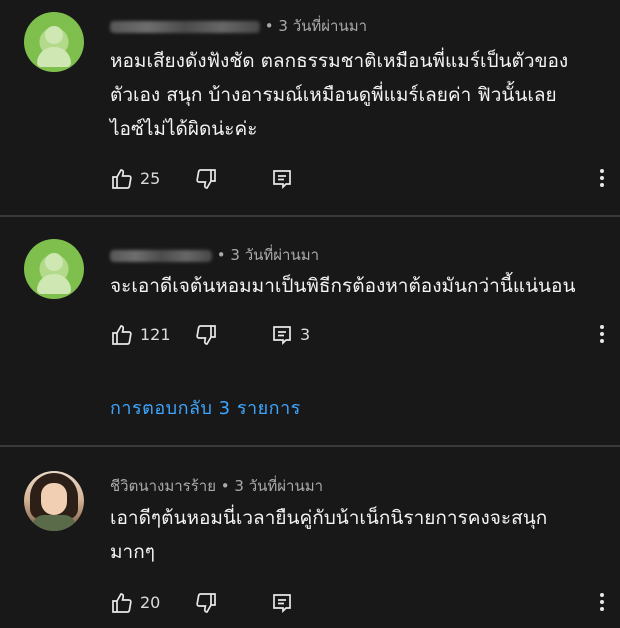  Describe the element at coordinates (150, 602) in the screenshot. I see `like-count: 20` at that location.